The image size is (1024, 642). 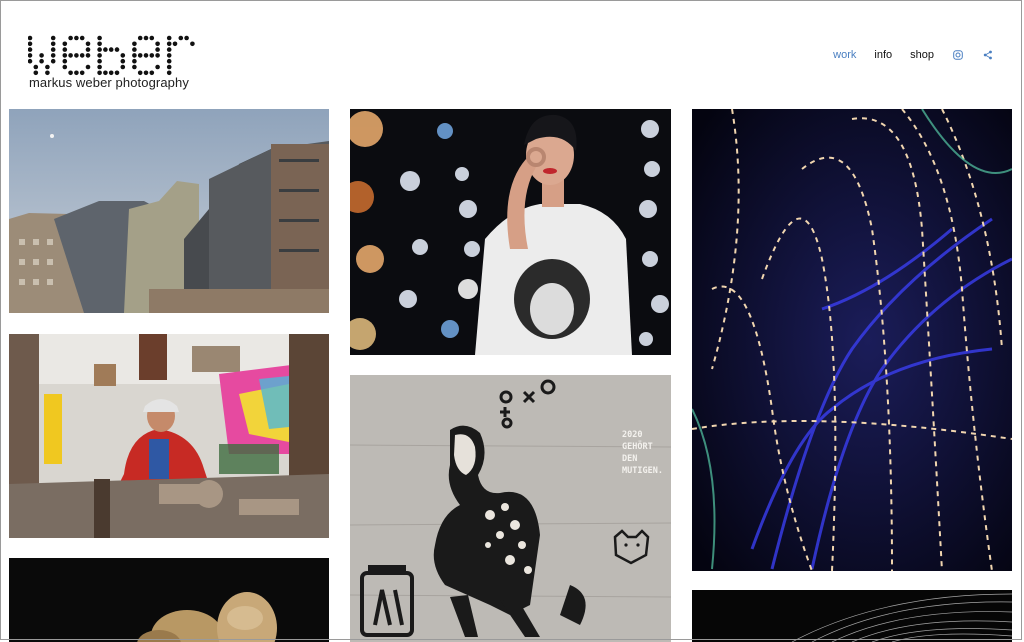 I want to click on instagram-icon, so click(x=958, y=55).